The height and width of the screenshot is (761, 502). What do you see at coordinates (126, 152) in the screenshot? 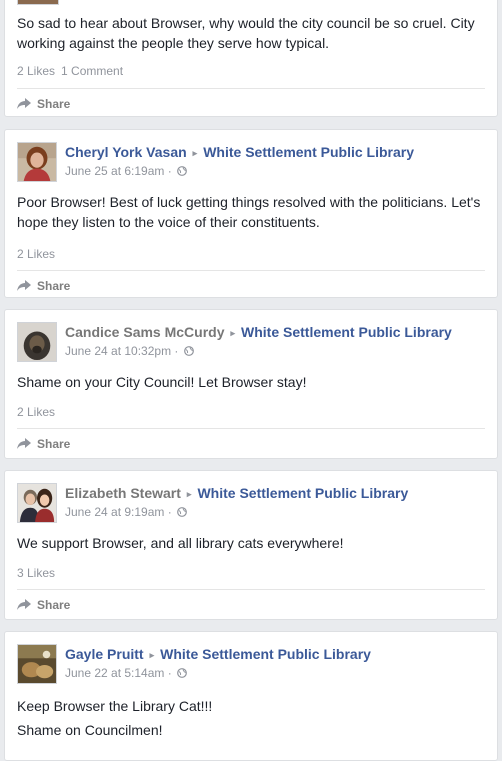
I see `author-name-link: Cheryl York Vasan` at bounding box center [126, 152].